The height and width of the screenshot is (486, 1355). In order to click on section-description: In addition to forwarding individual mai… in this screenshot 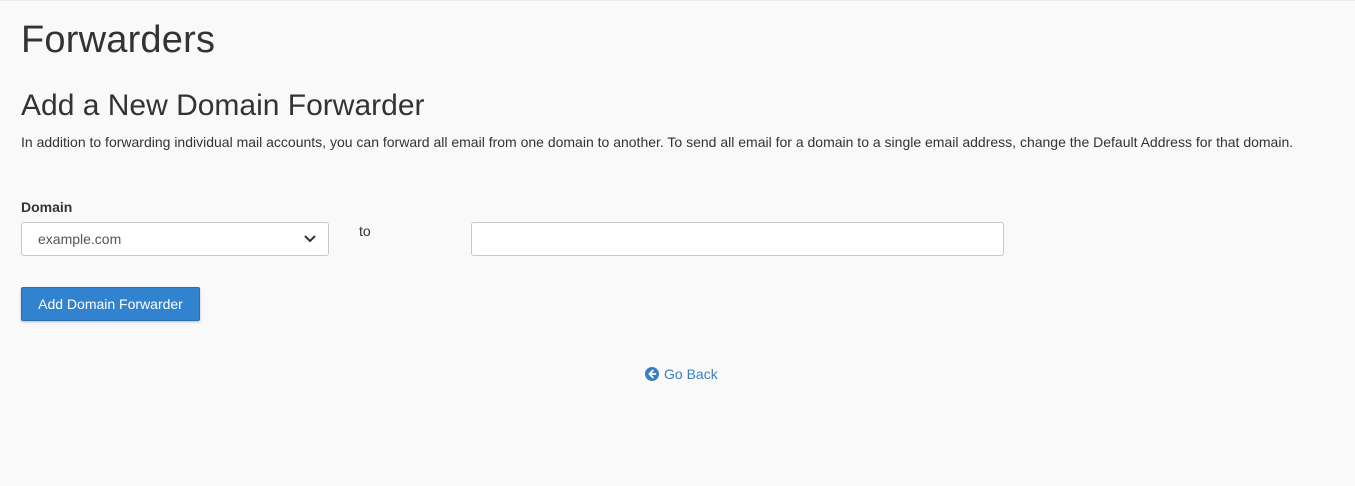, I will do `click(657, 142)`.